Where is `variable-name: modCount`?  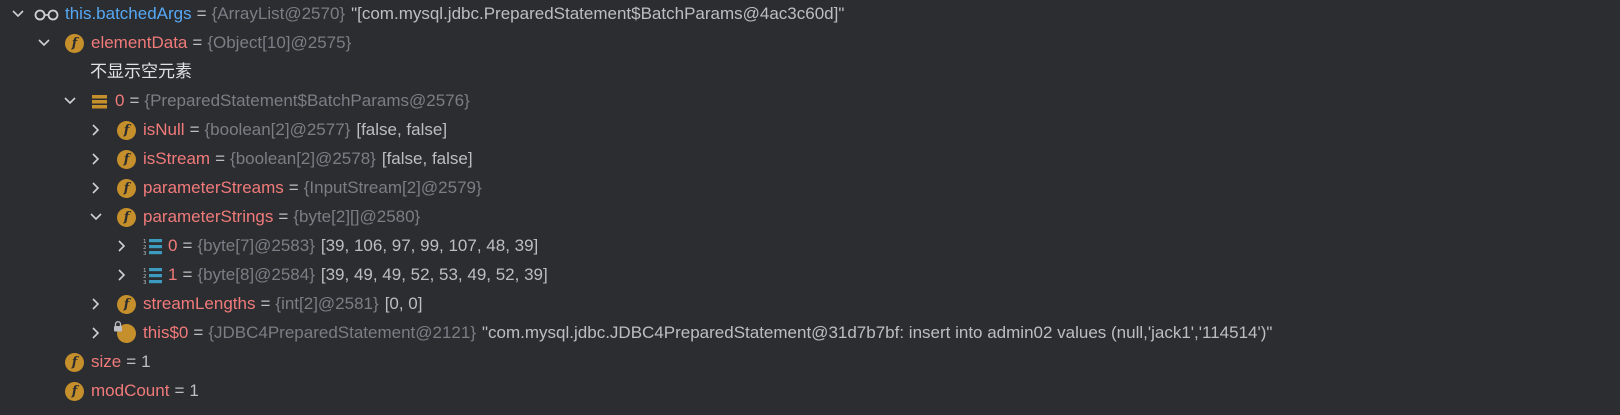 variable-name: modCount is located at coordinates (130, 390).